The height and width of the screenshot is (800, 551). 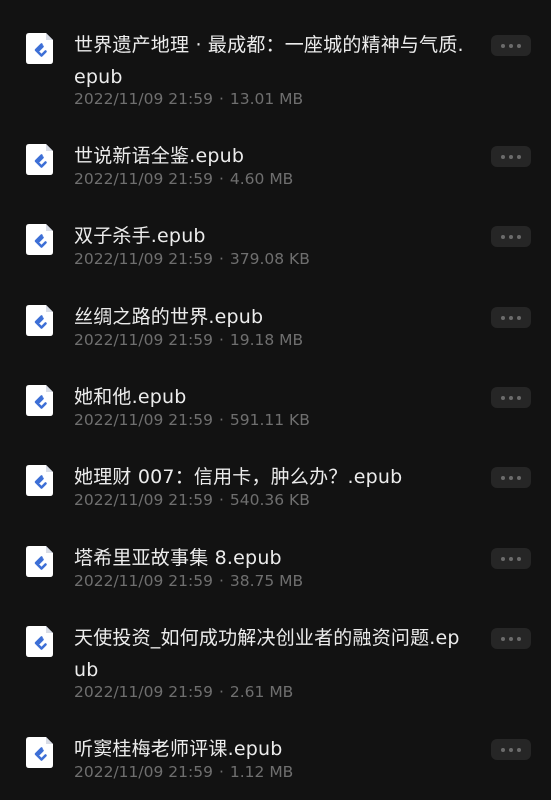 I want to click on file-meta: 2022/11/09 21:59 · 1.12 MB, so click(x=183, y=772).